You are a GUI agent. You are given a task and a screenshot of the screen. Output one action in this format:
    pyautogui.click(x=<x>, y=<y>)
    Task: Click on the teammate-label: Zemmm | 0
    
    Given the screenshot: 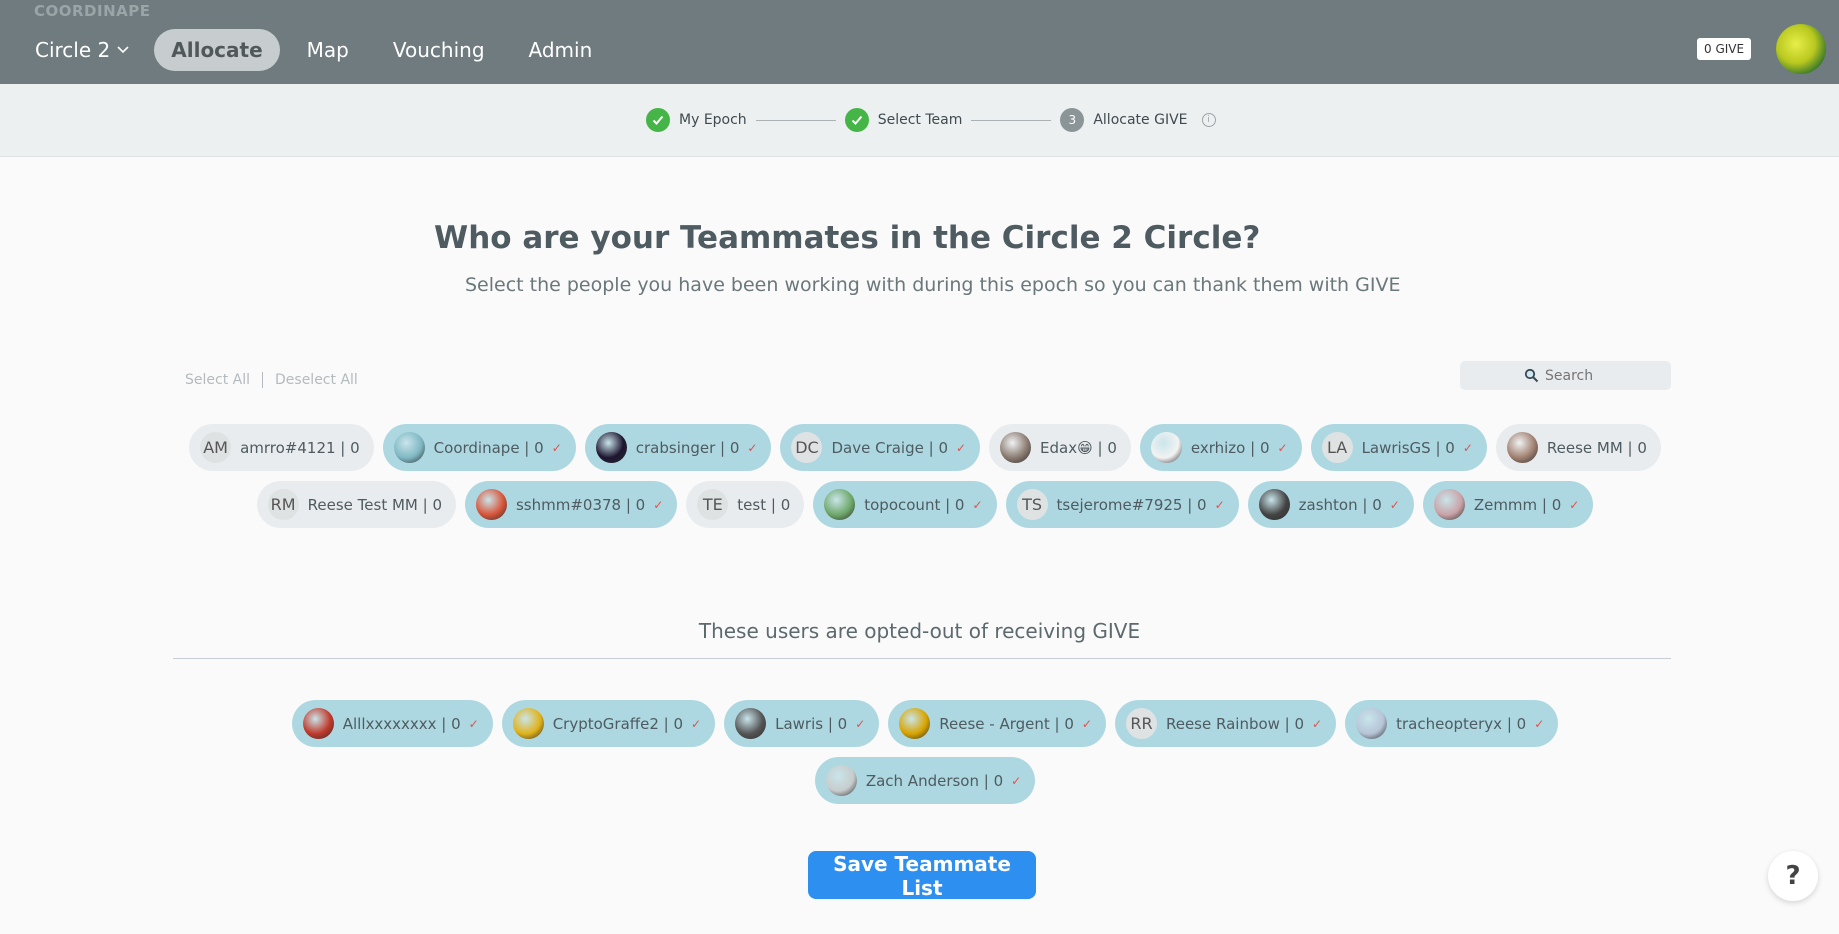 What is the action you would take?
    pyautogui.click(x=1517, y=504)
    